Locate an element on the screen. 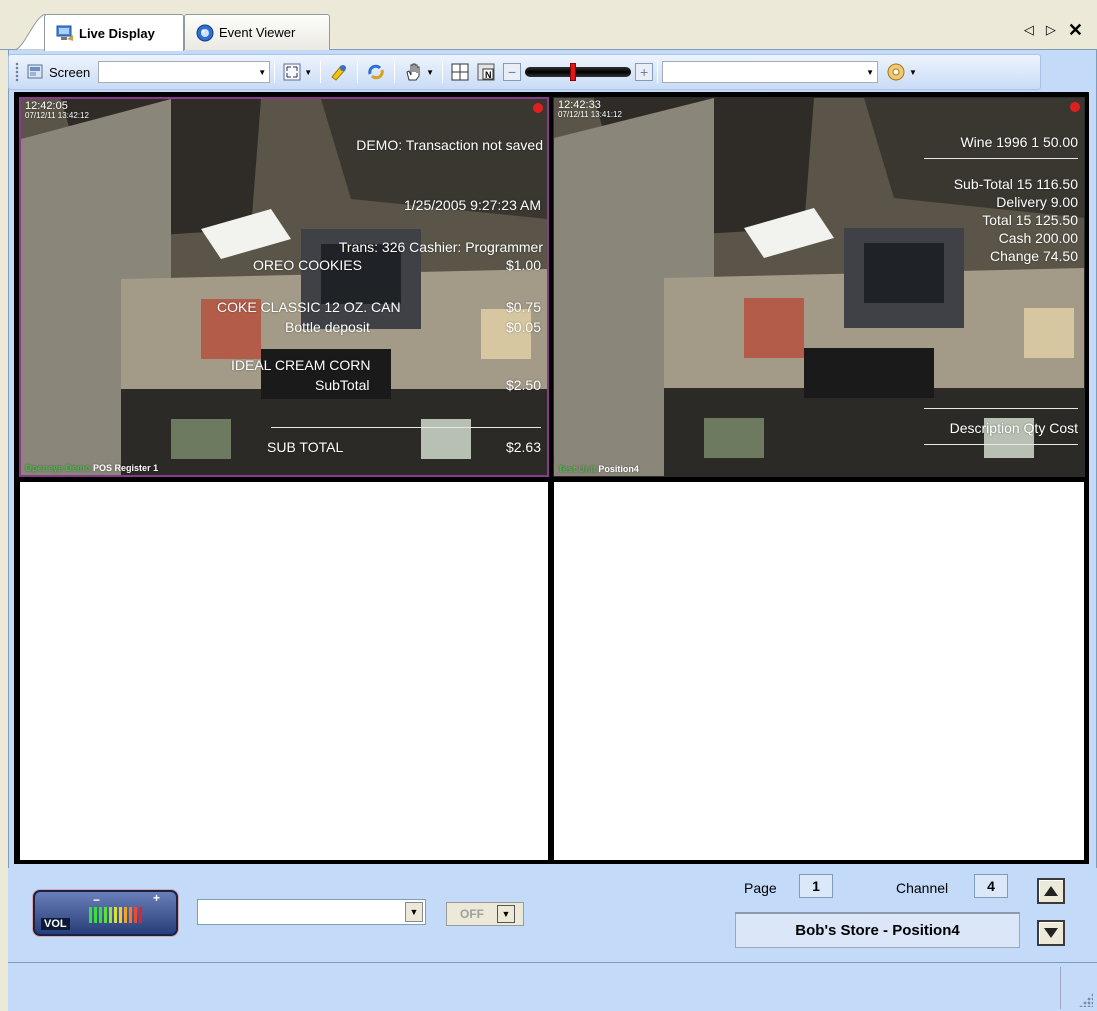 The height and width of the screenshot is (1011, 1097). pos-overlay-line: Delivery 9.00 is located at coordinates (1037, 202).